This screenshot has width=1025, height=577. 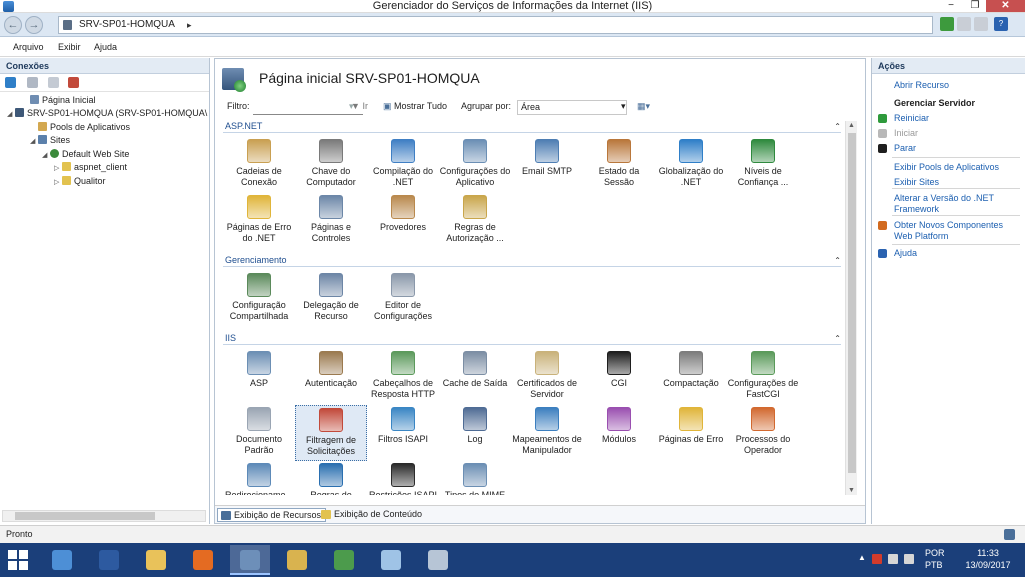 I want to click on feature-http-headers: Cabeçalhos de Resposta HTTP, so click(x=403, y=377).